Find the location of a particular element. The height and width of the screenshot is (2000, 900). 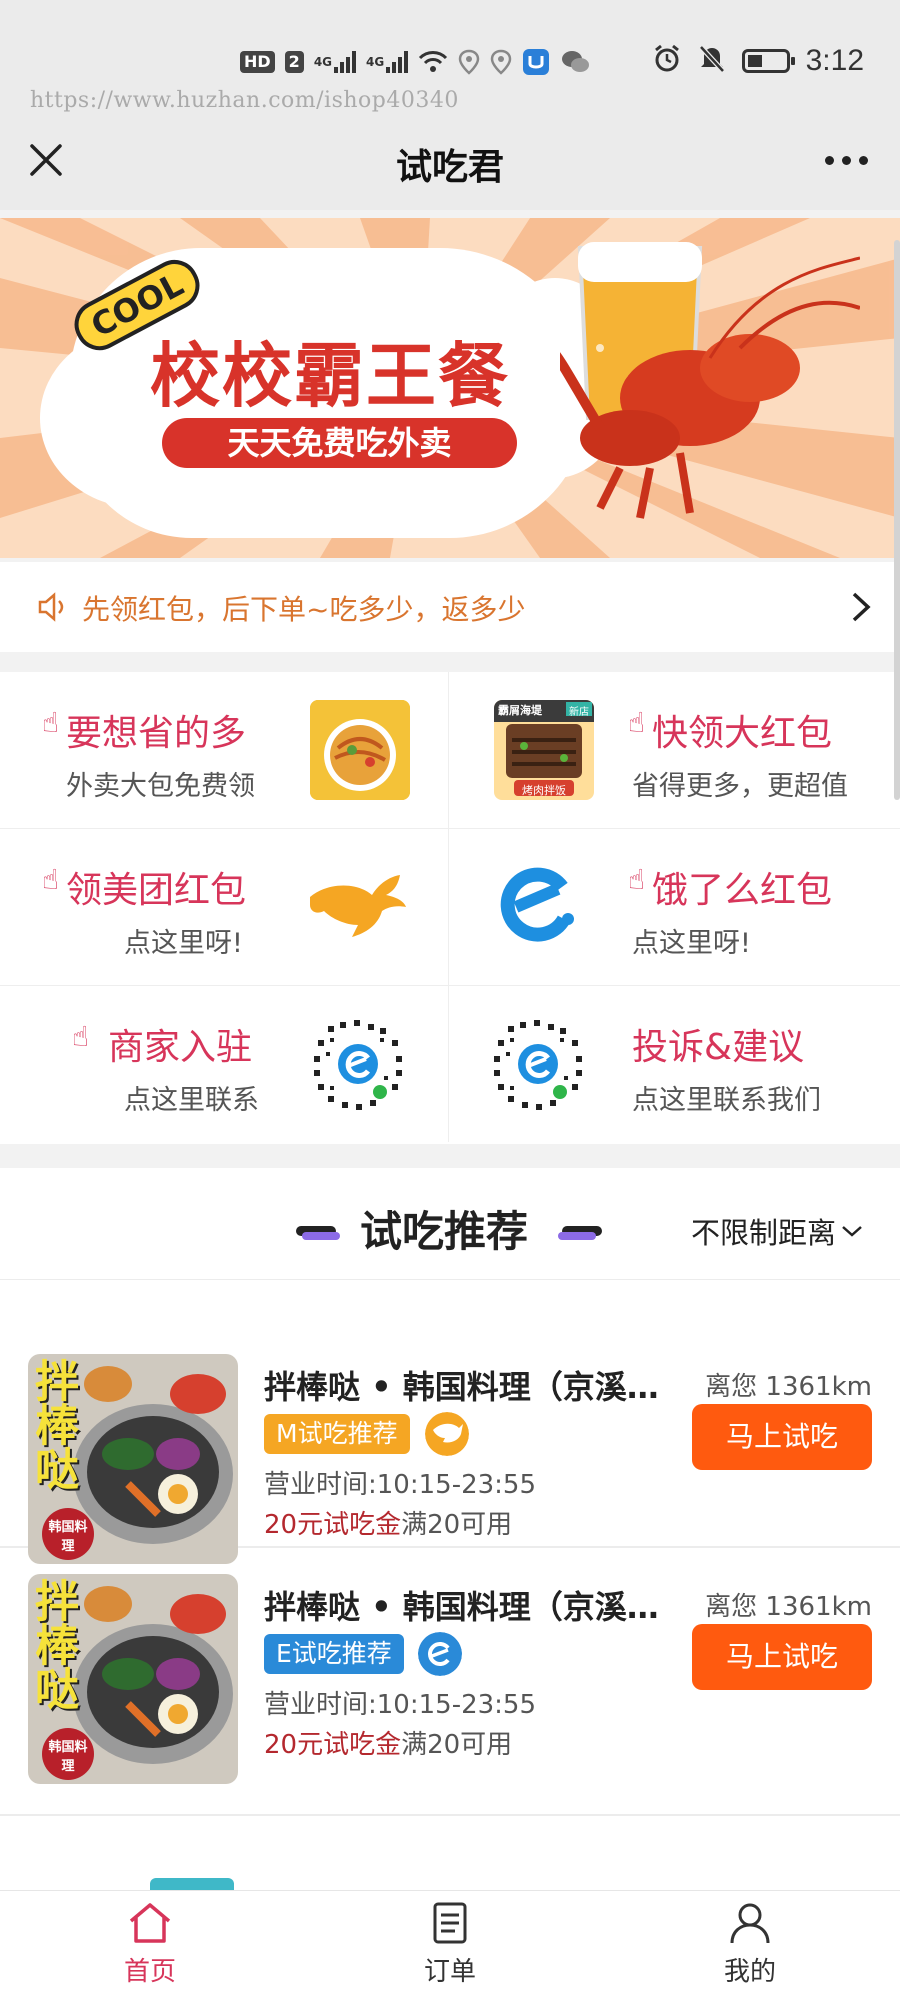

grid-cell-subtitle: 外卖大包免费领 is located at coordinates (160, 786).